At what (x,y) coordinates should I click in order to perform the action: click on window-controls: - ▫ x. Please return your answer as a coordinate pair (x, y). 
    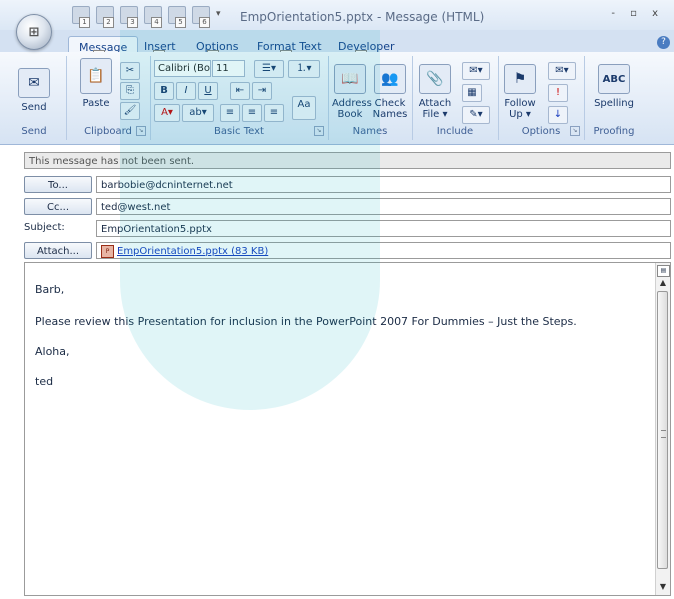
    Looking at the image, I should click on (637, 13).